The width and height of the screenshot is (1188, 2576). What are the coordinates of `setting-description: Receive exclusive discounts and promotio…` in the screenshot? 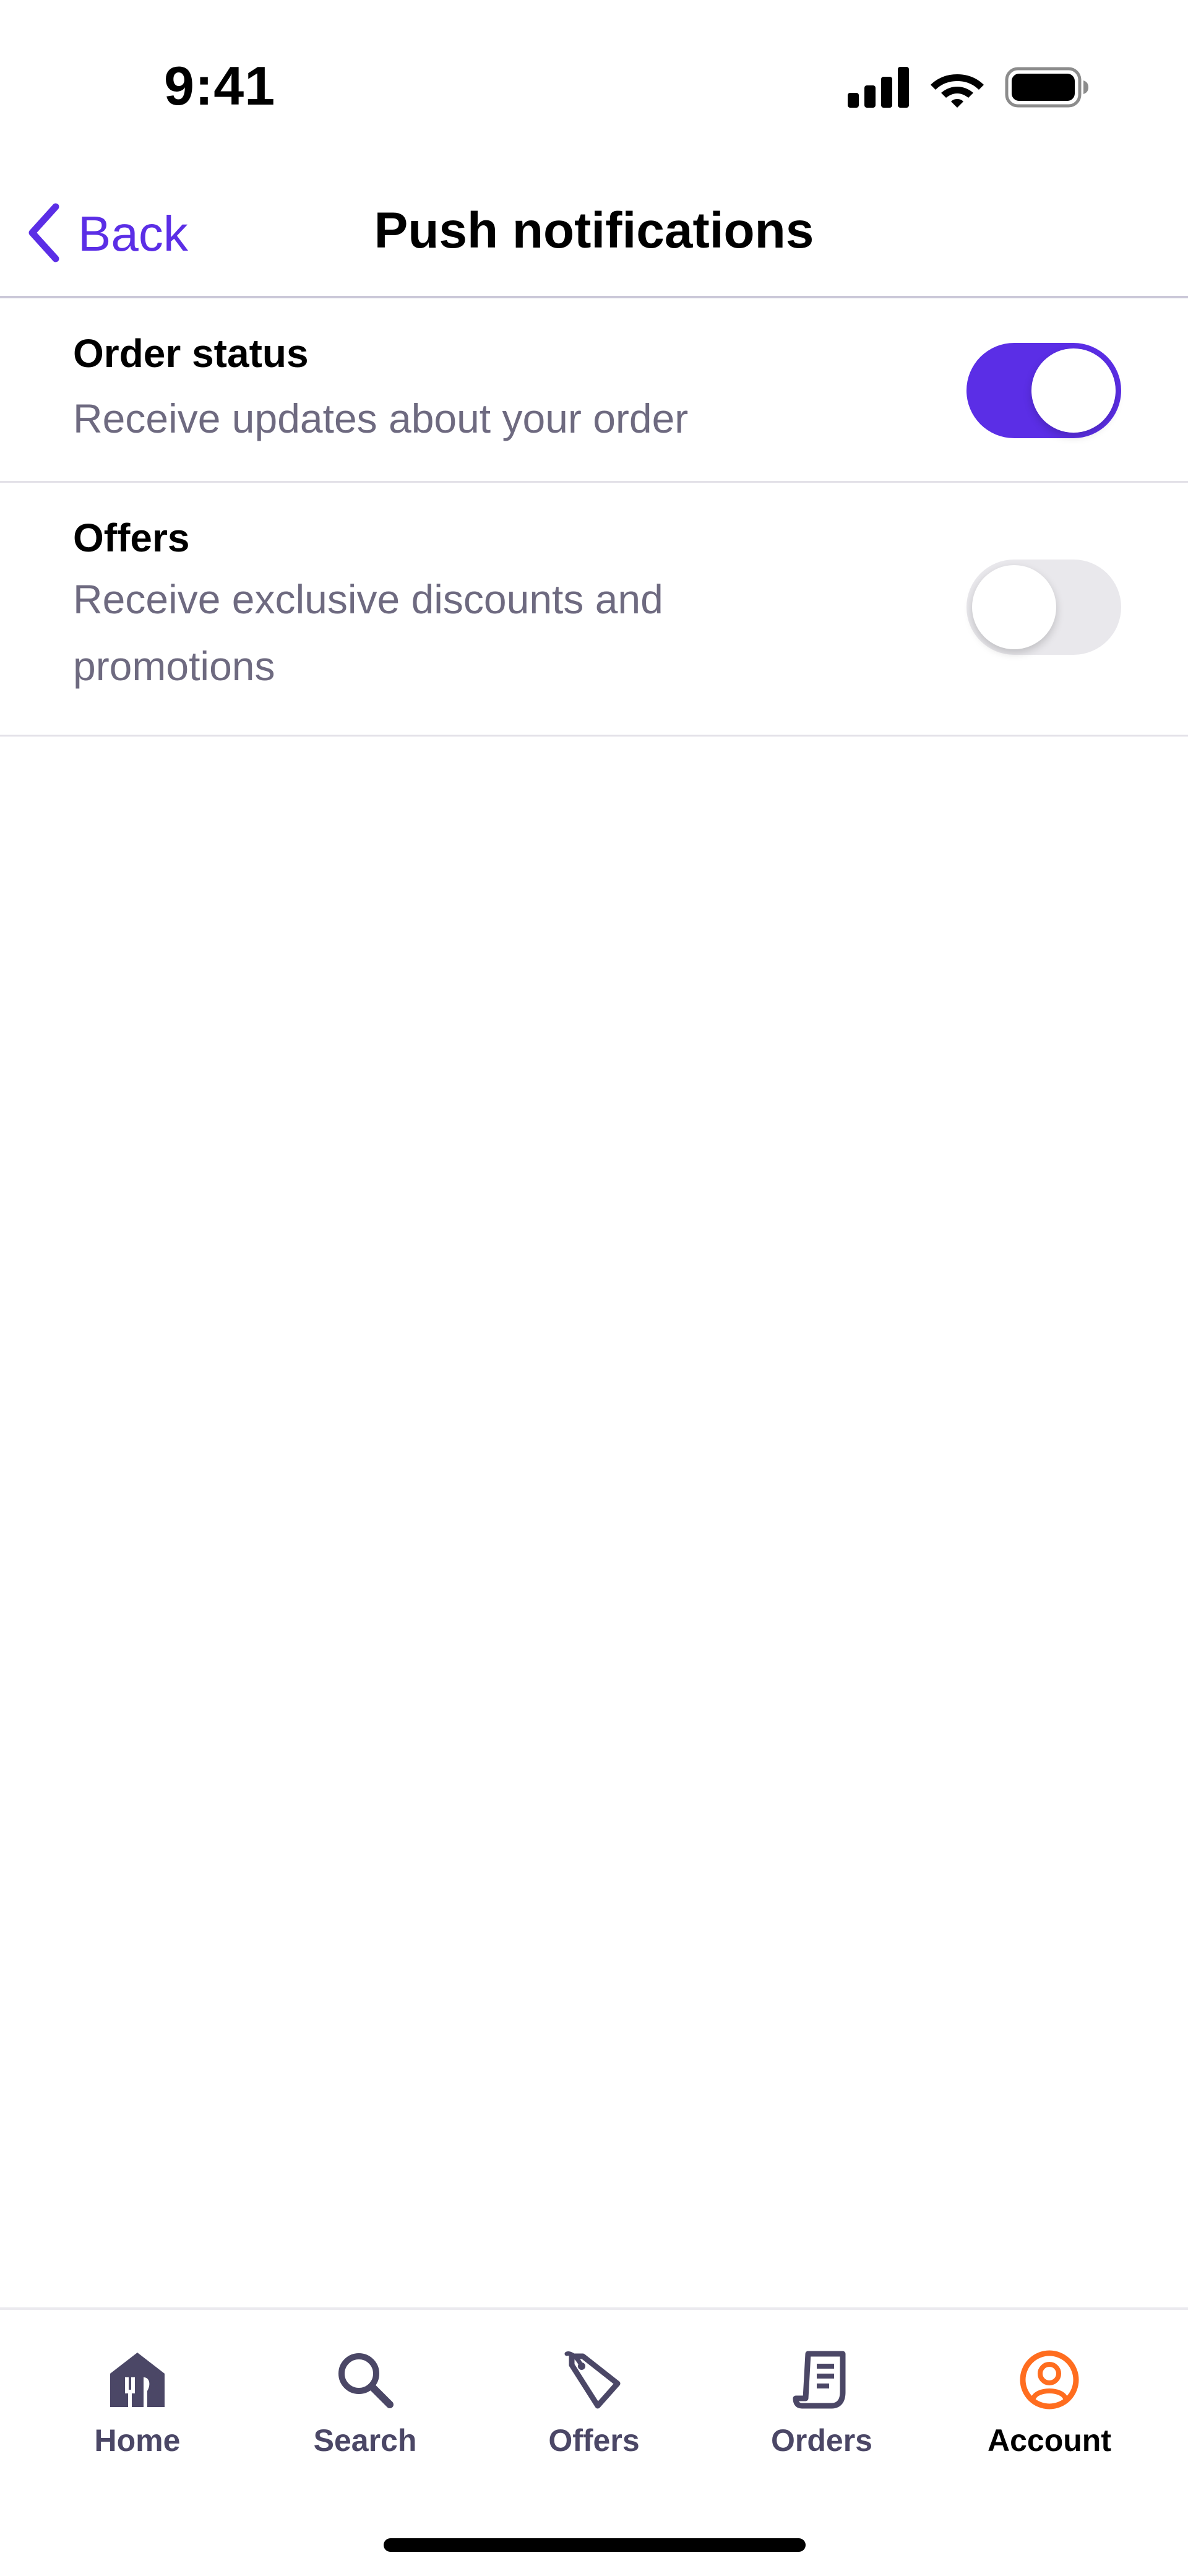 It's located at (368, 632).